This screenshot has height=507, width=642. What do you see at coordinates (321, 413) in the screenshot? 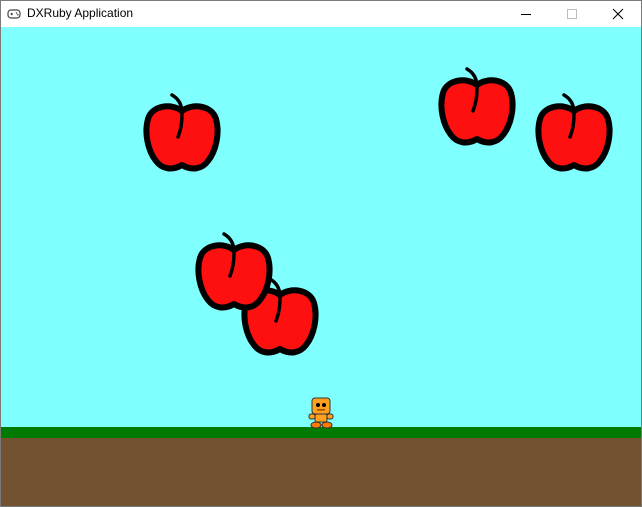
I see `player-character` at bounding box center [321, 413].